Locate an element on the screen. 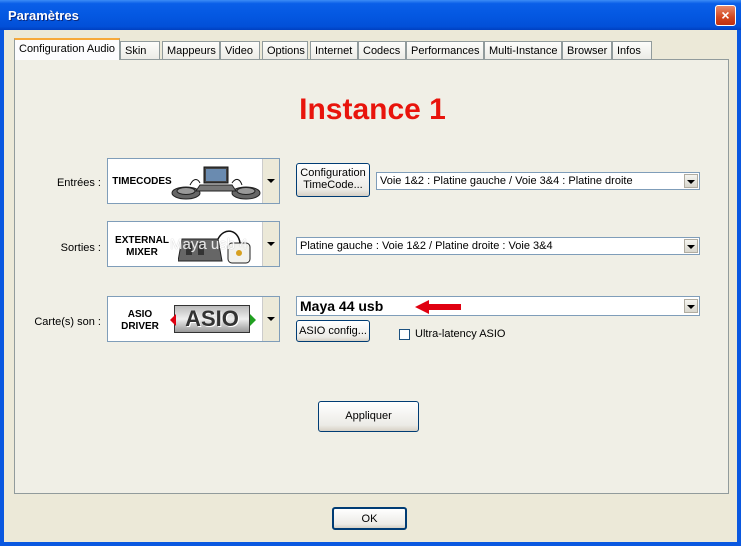 The height and width of the screenshot is (546, 741). apply-button: Appliquer is located at coordinates (368, 416).